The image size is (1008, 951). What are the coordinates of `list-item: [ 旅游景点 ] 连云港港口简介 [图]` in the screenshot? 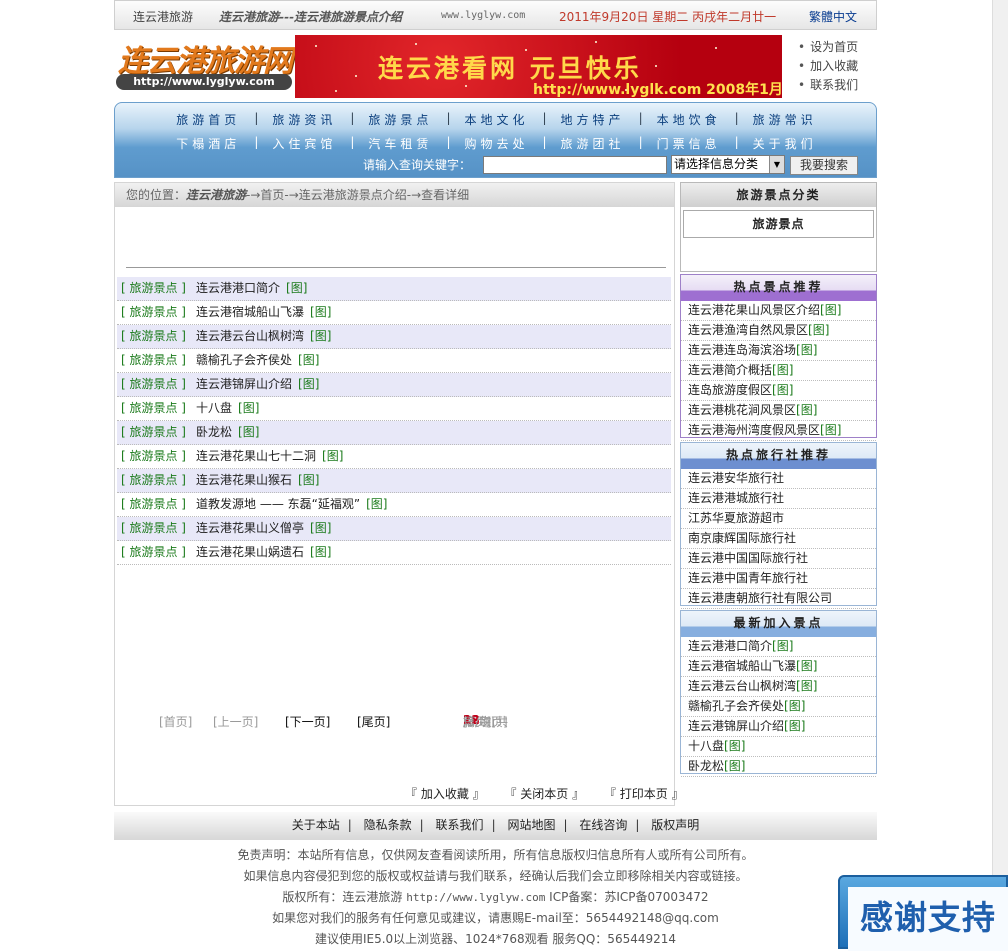 It's located at (394, 289).